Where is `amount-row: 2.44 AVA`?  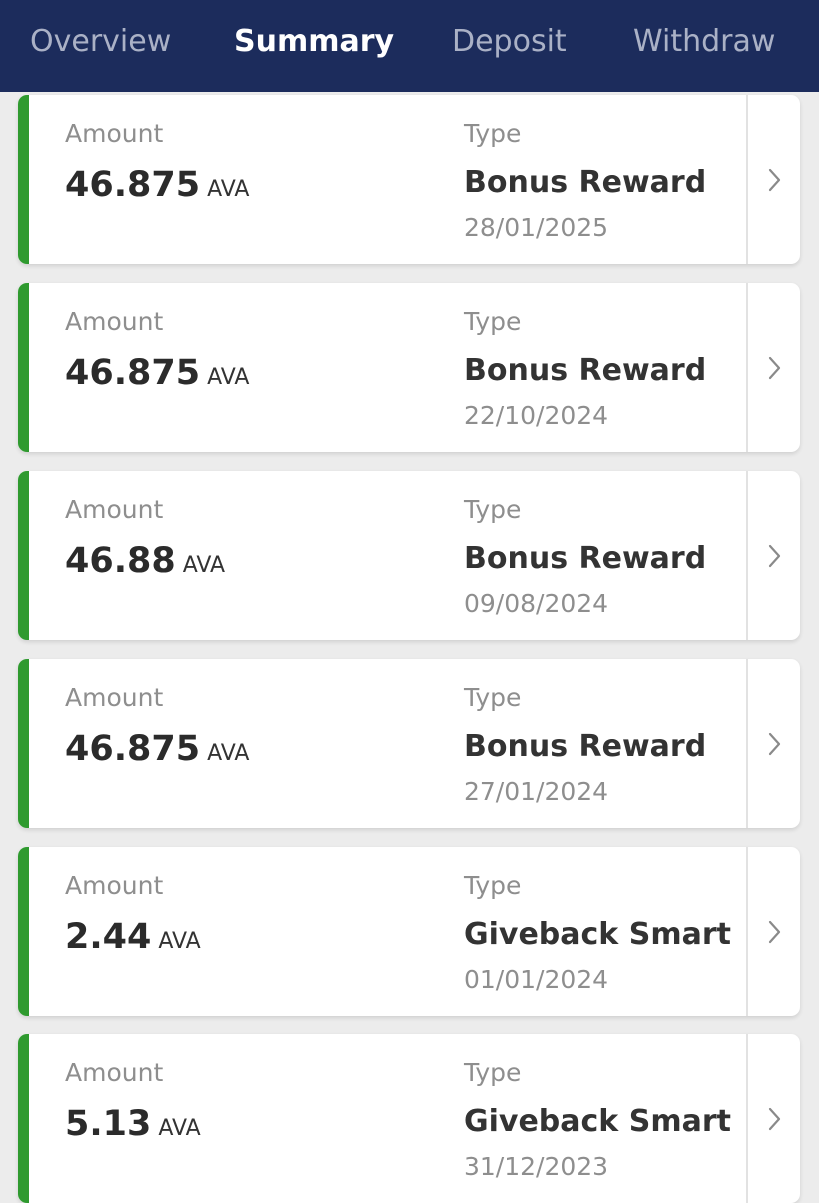
amount-row: 2.44 AVA is located at coordinates (133, 940).